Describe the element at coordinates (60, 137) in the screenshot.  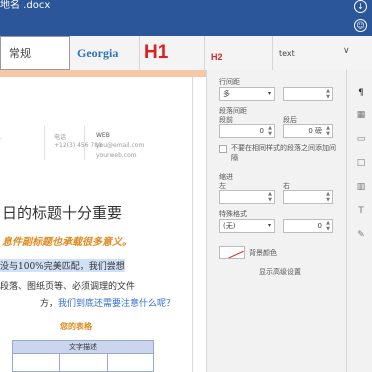
I see `phone-label: 电话` at that location.